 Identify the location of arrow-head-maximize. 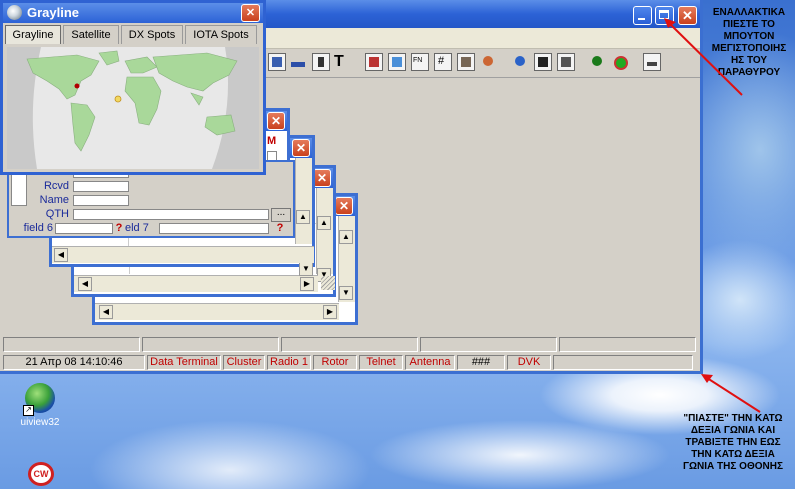
(670, 23).